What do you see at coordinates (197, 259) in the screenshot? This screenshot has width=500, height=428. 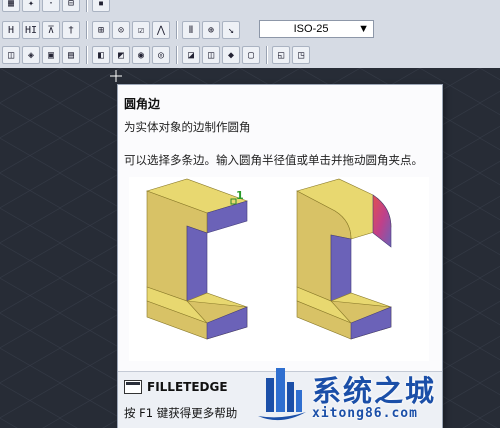 I see `solid-before: 1` at bounding box center [197, 259].